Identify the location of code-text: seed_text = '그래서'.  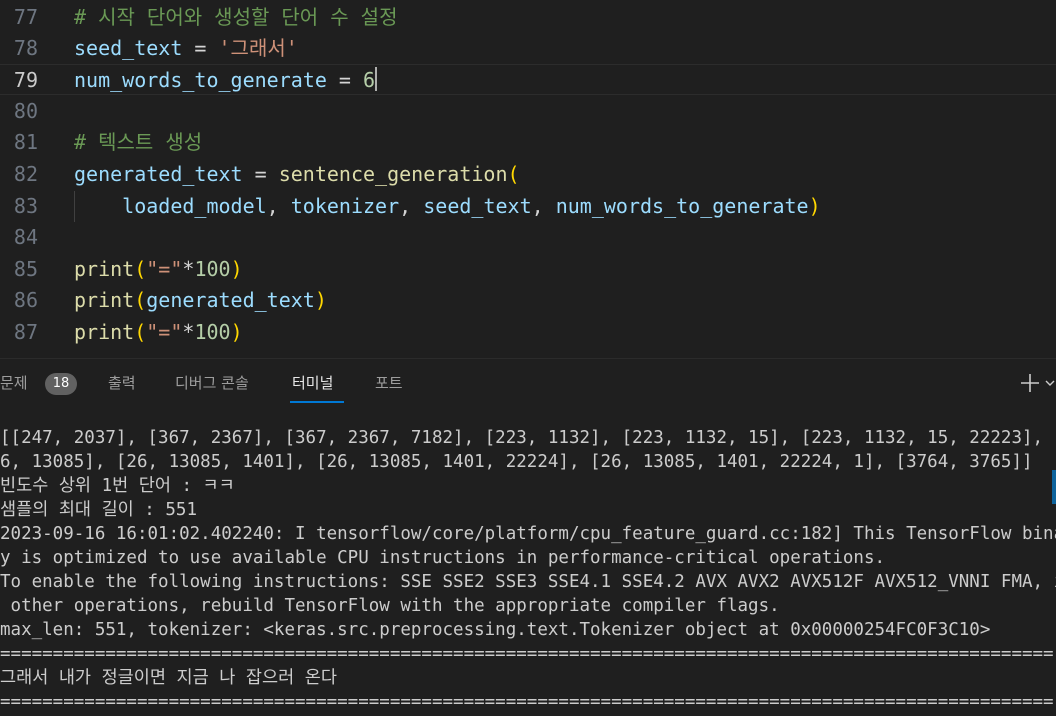
(186, 48).